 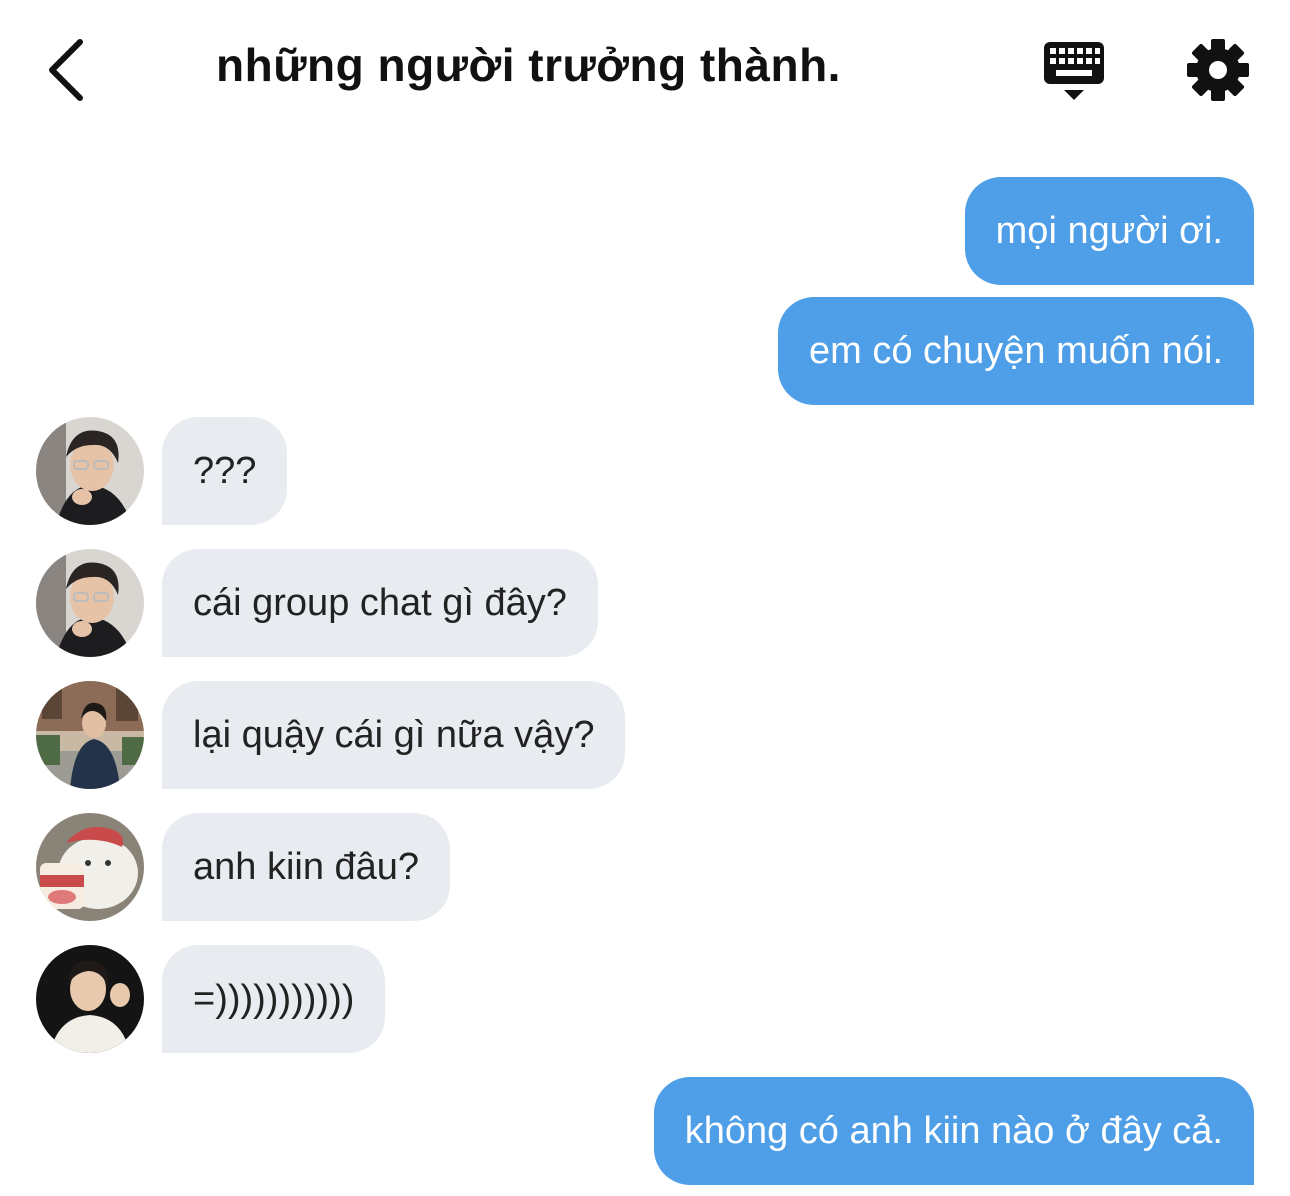 I want to click on settings-button, so click(x=1218, y=70).